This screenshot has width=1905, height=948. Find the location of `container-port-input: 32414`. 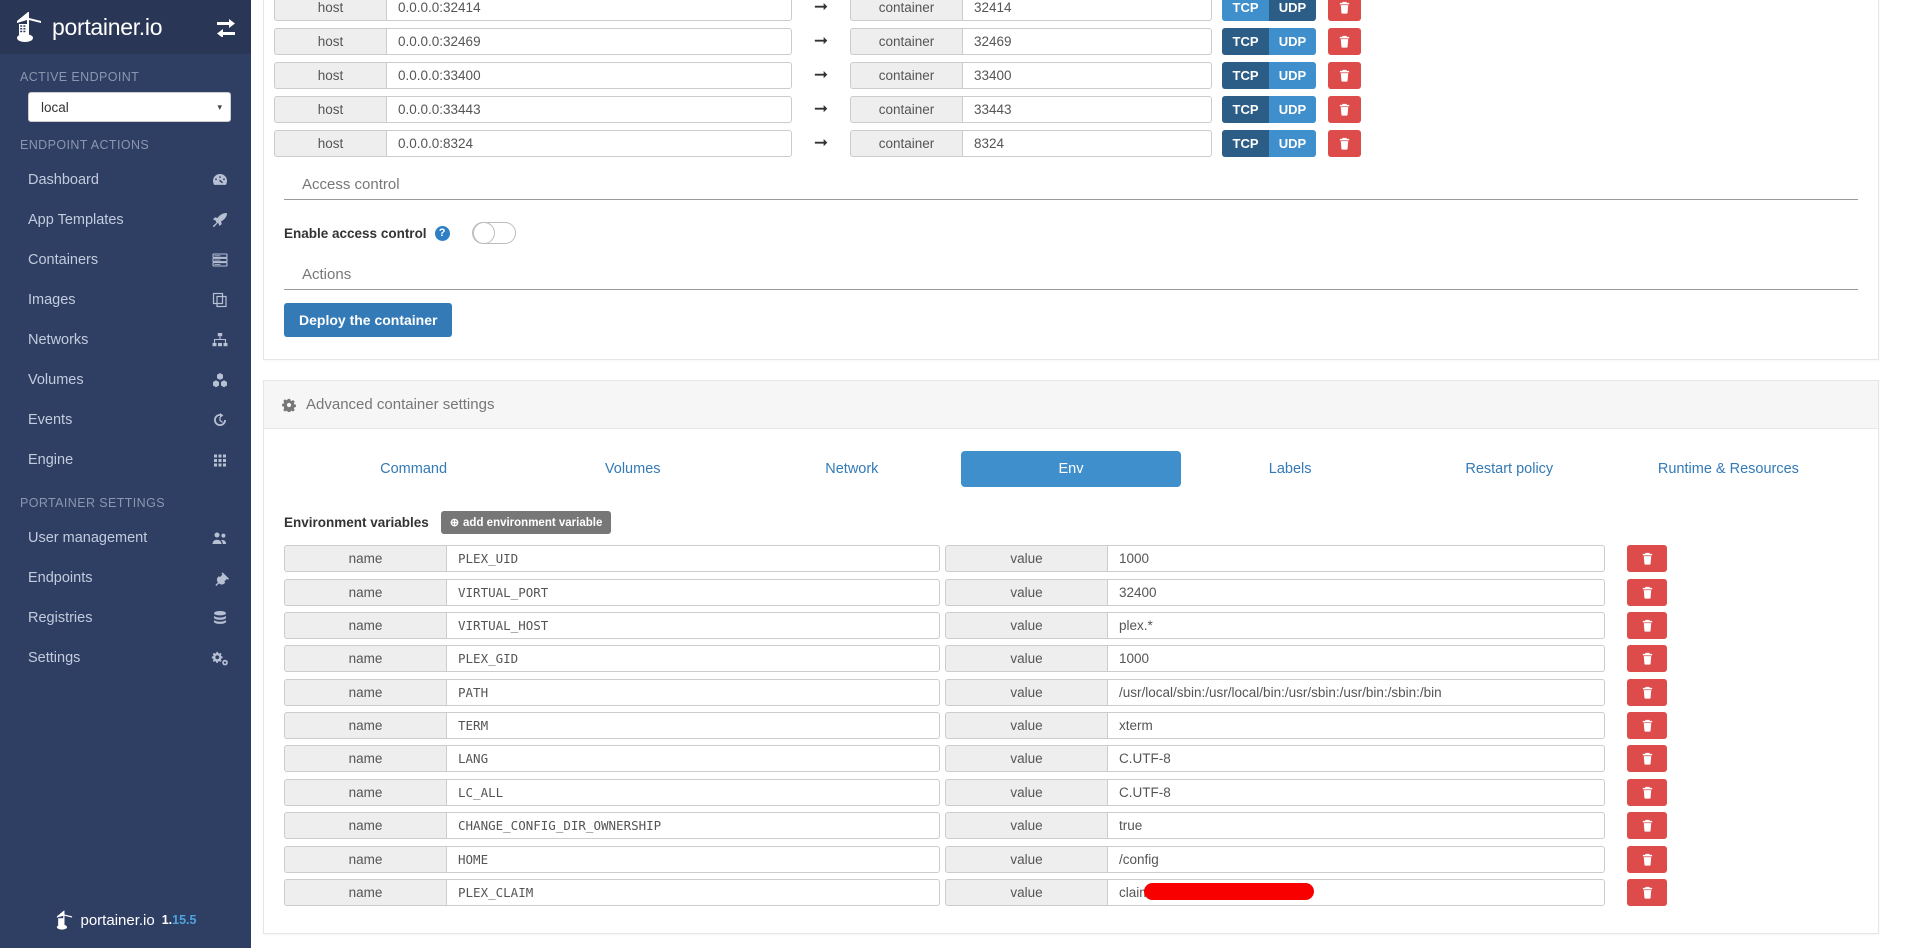

container-port-input: 32414 is located at coordinates (1087, 10).